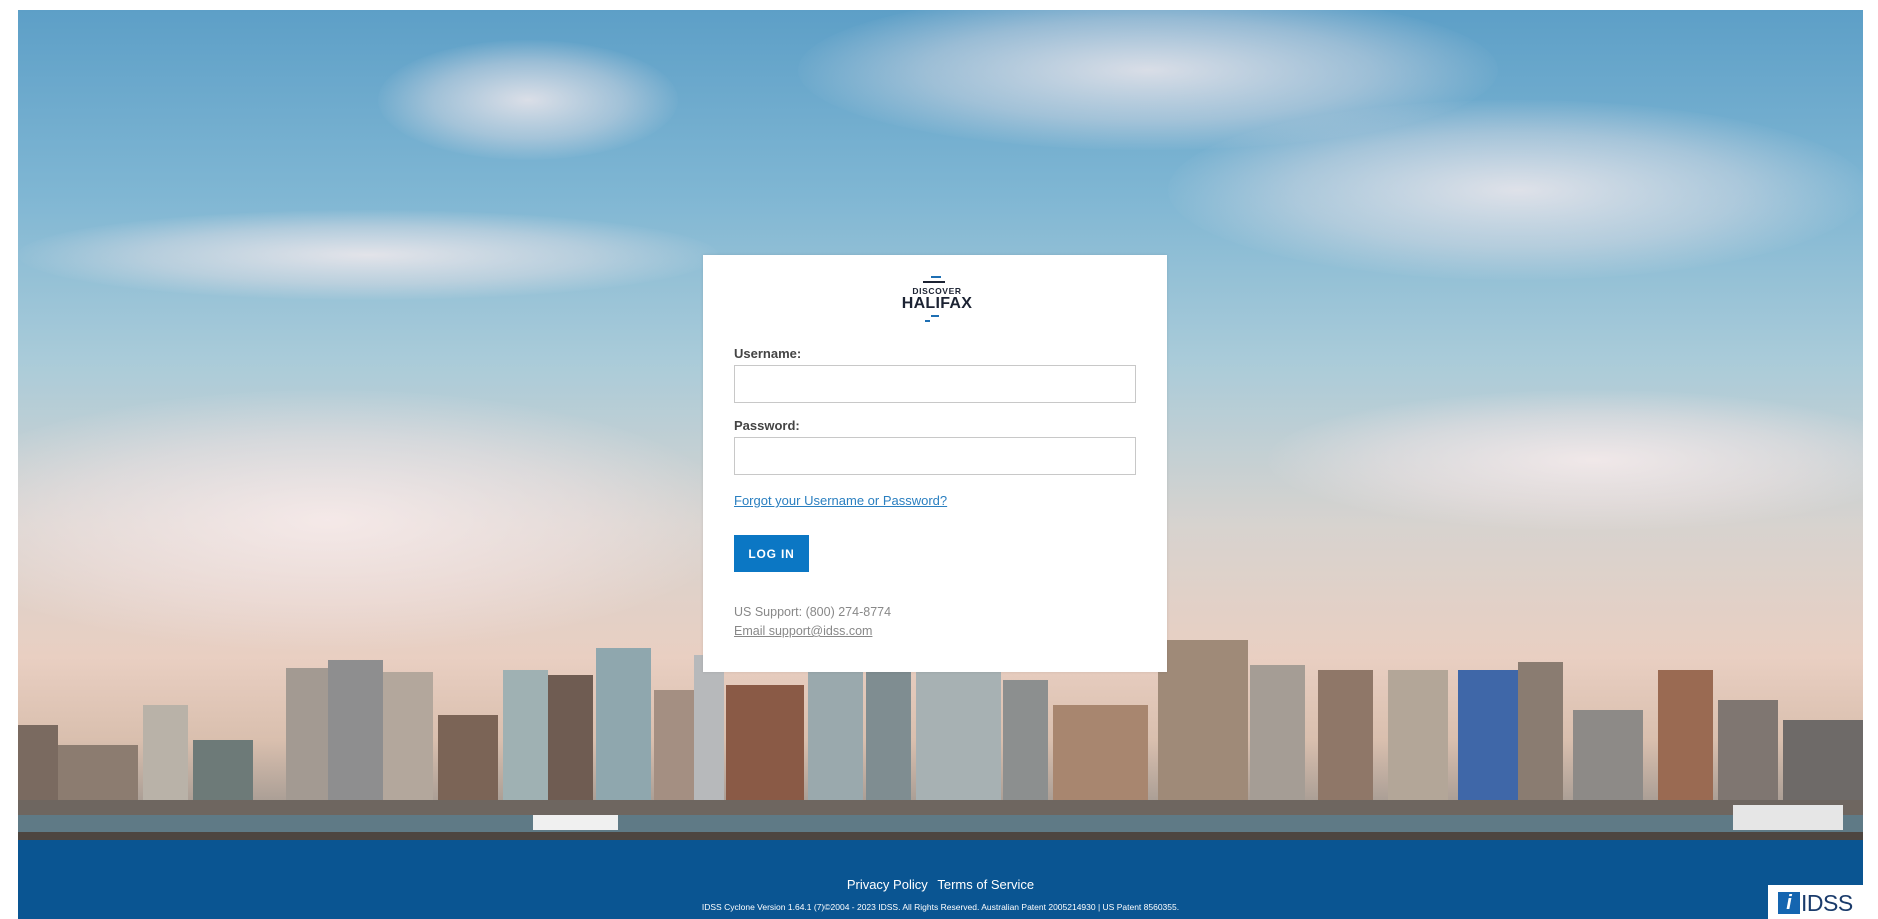 The height and width of the screenshot is (919, 1878). What do you see at coordinates (768, 353) in the screenshot?
I see `username-label: Username:` at bounding box center [768, 353].